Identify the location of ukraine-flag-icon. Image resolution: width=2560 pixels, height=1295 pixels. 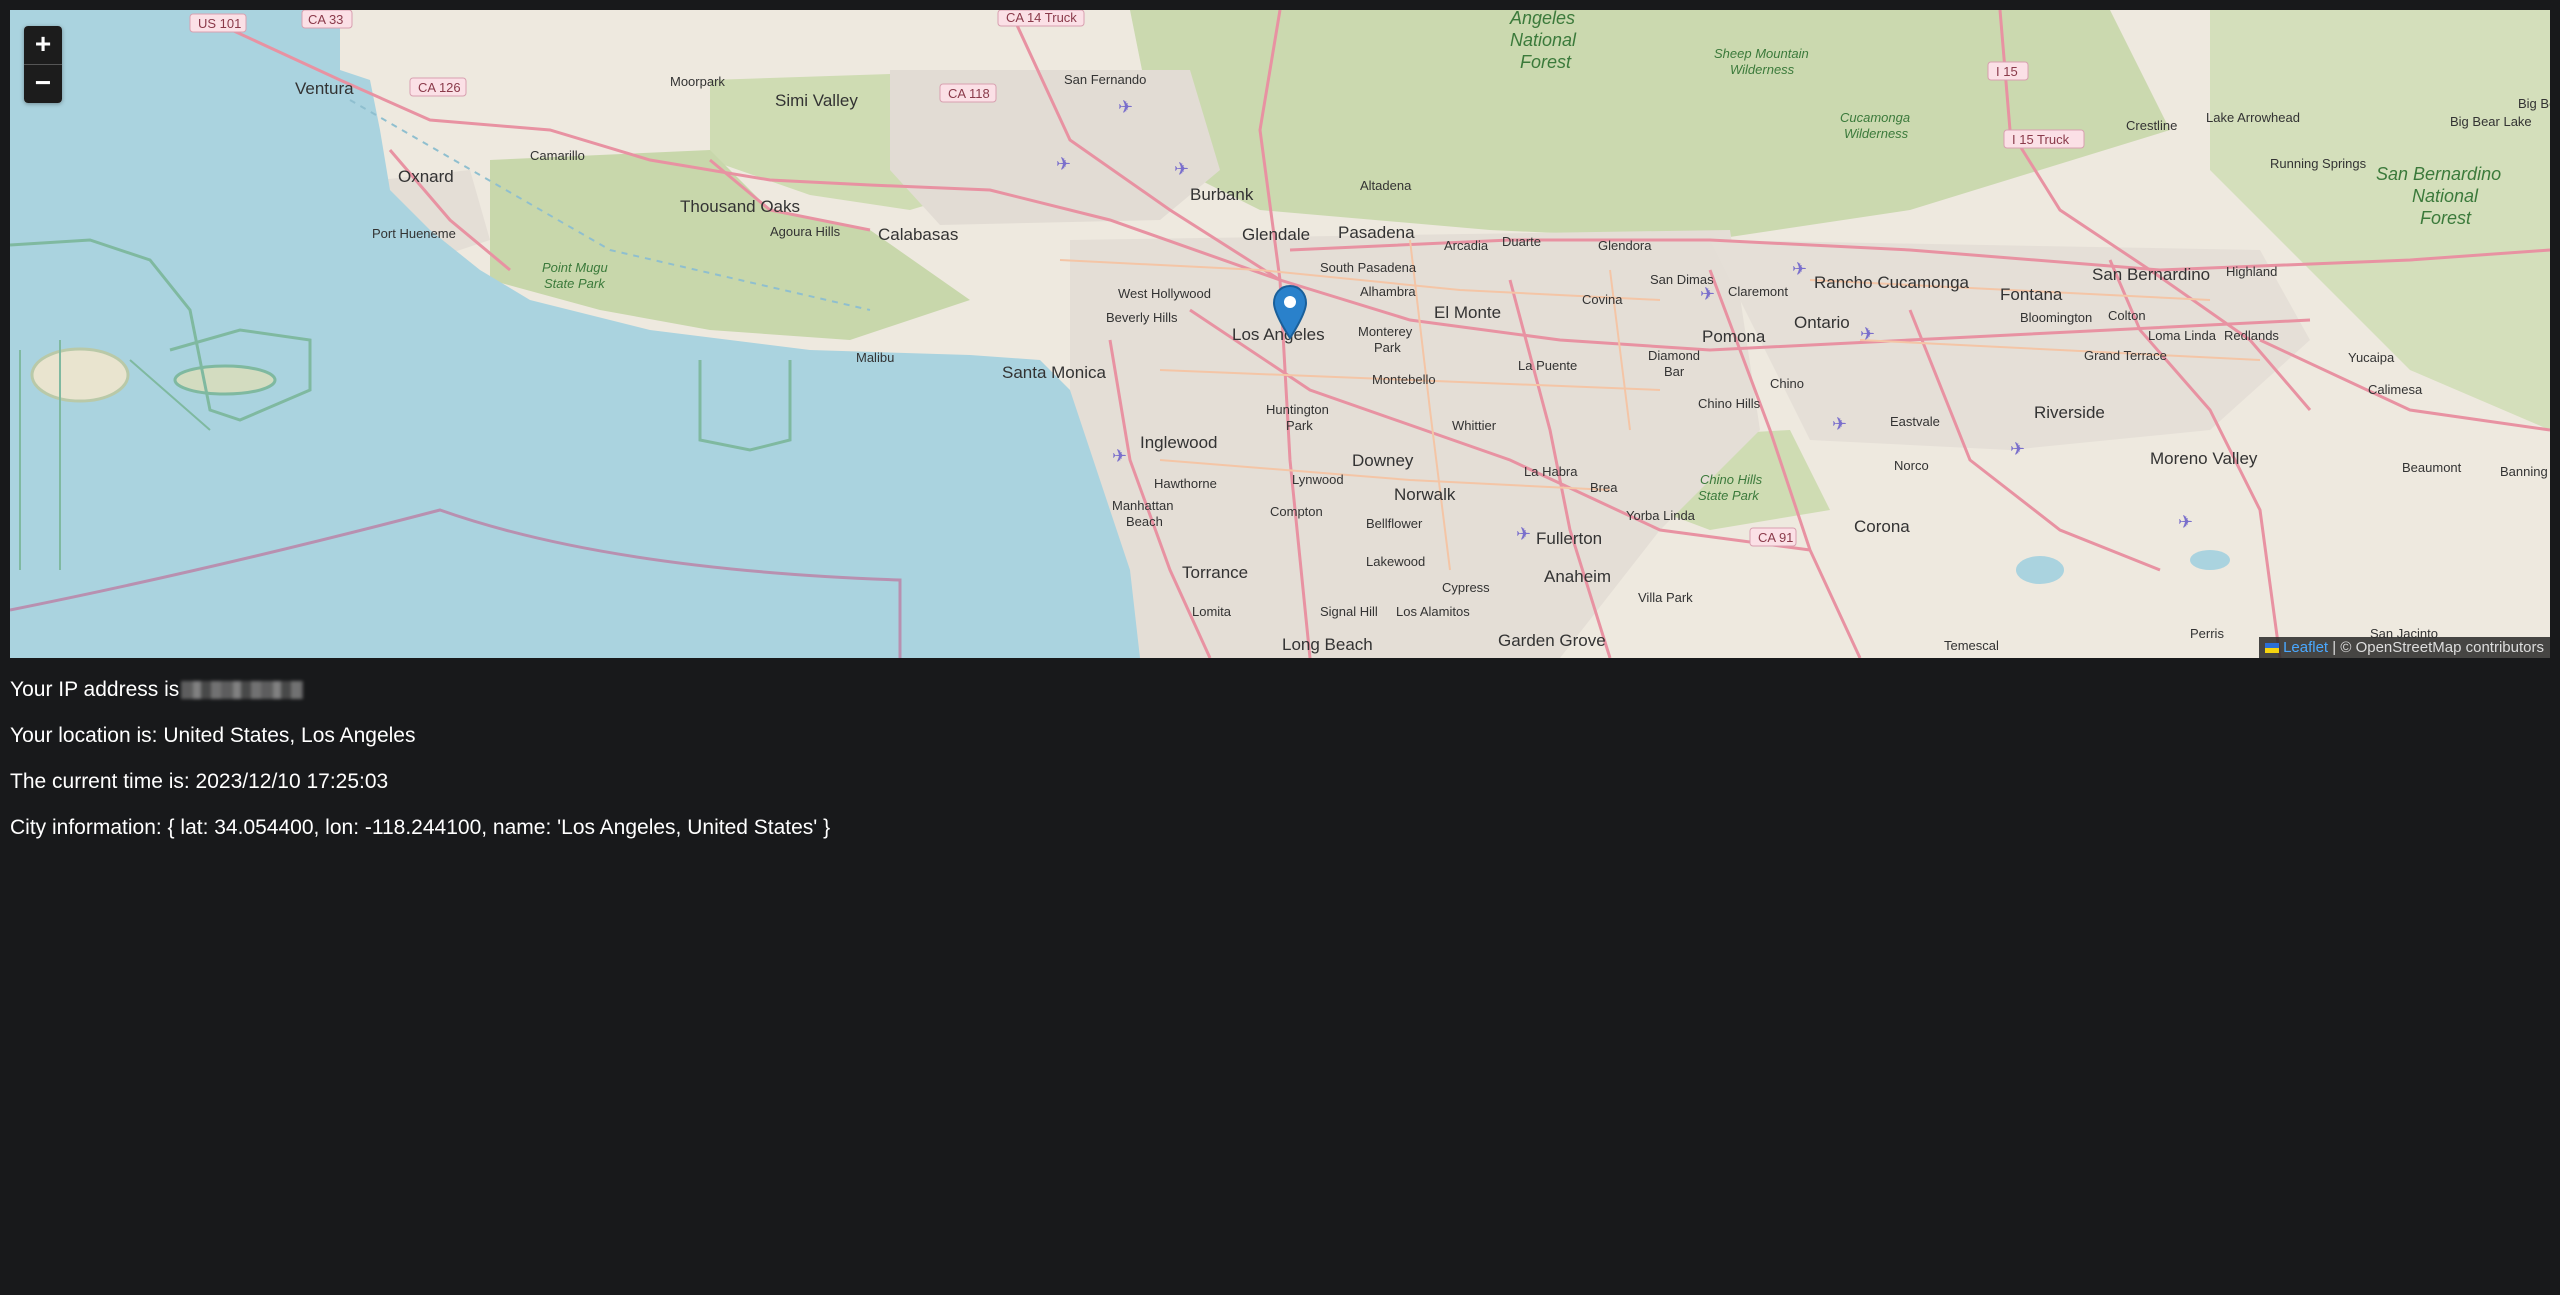
(2272, 648).